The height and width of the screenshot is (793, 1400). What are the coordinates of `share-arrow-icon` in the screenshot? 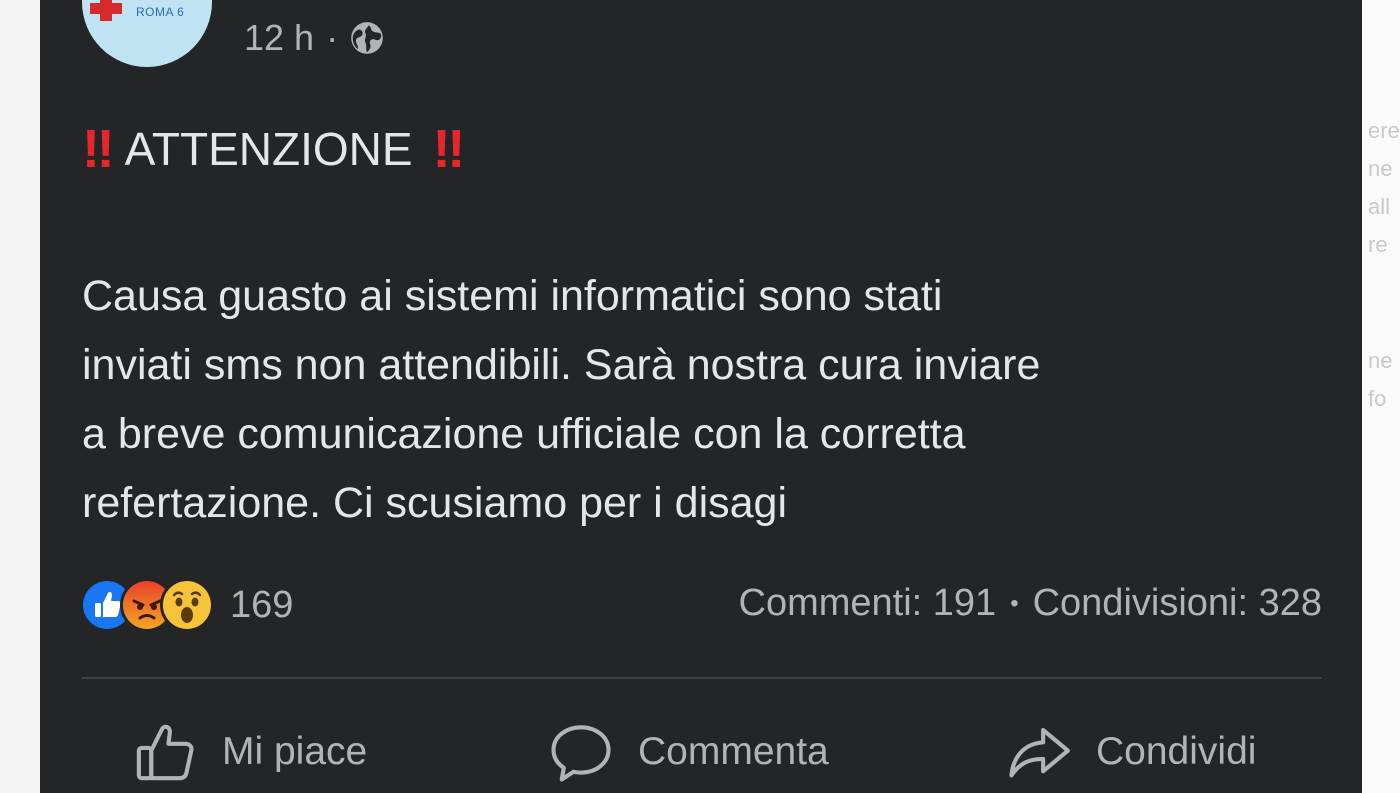 It's located at (1039, 752).